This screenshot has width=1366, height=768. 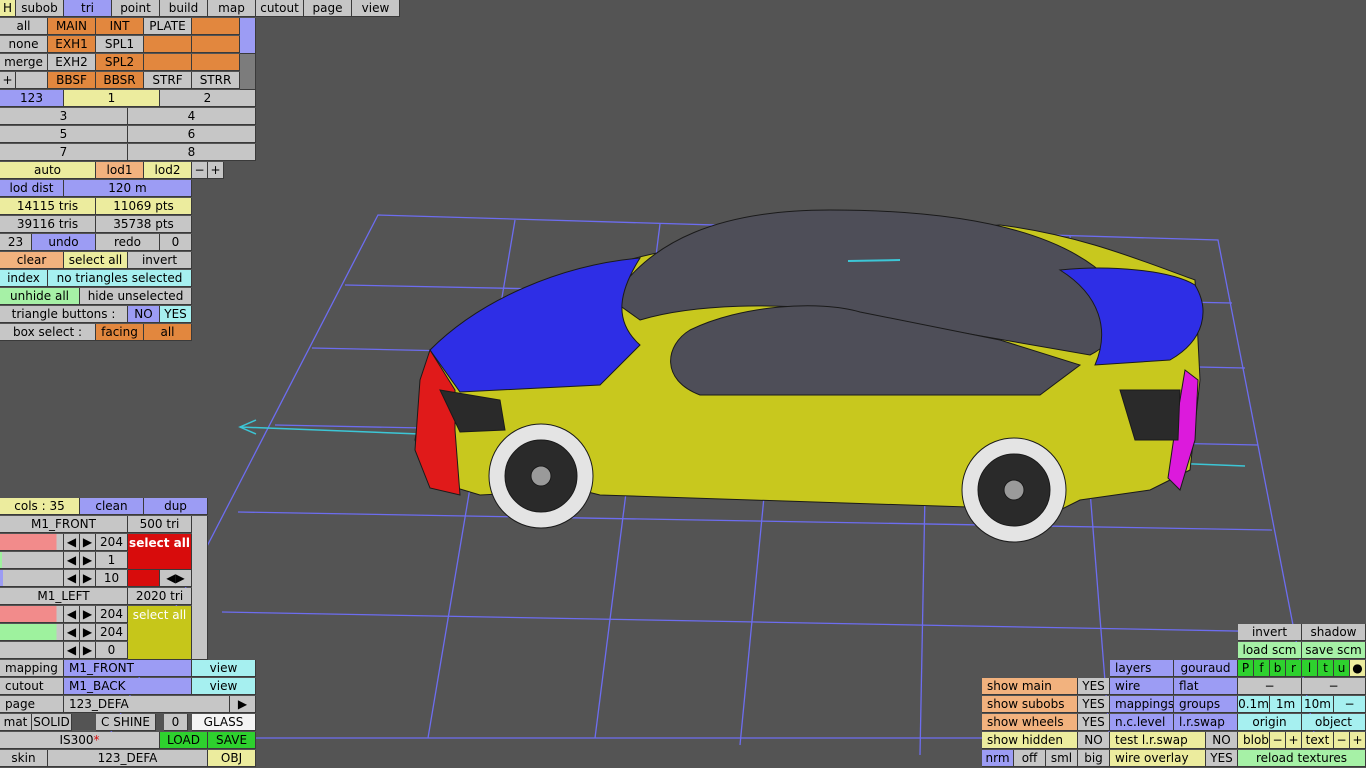 What do you see at coordinates (1094, 704) in the screenshot?
I see `show-subobs-toggle: YES` at bounding box center [1094, 704].